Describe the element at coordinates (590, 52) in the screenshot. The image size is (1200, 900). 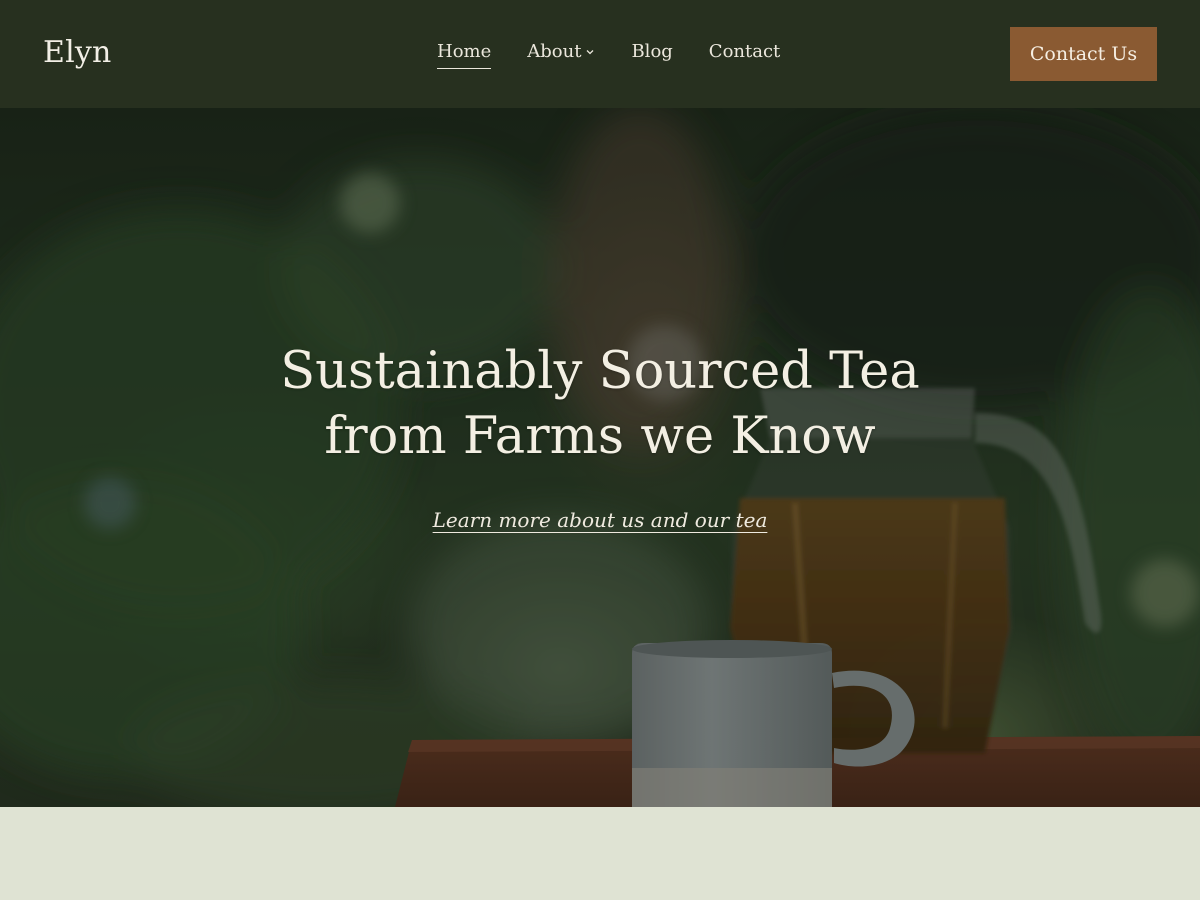
I see `chevron-down-icon` at that location.